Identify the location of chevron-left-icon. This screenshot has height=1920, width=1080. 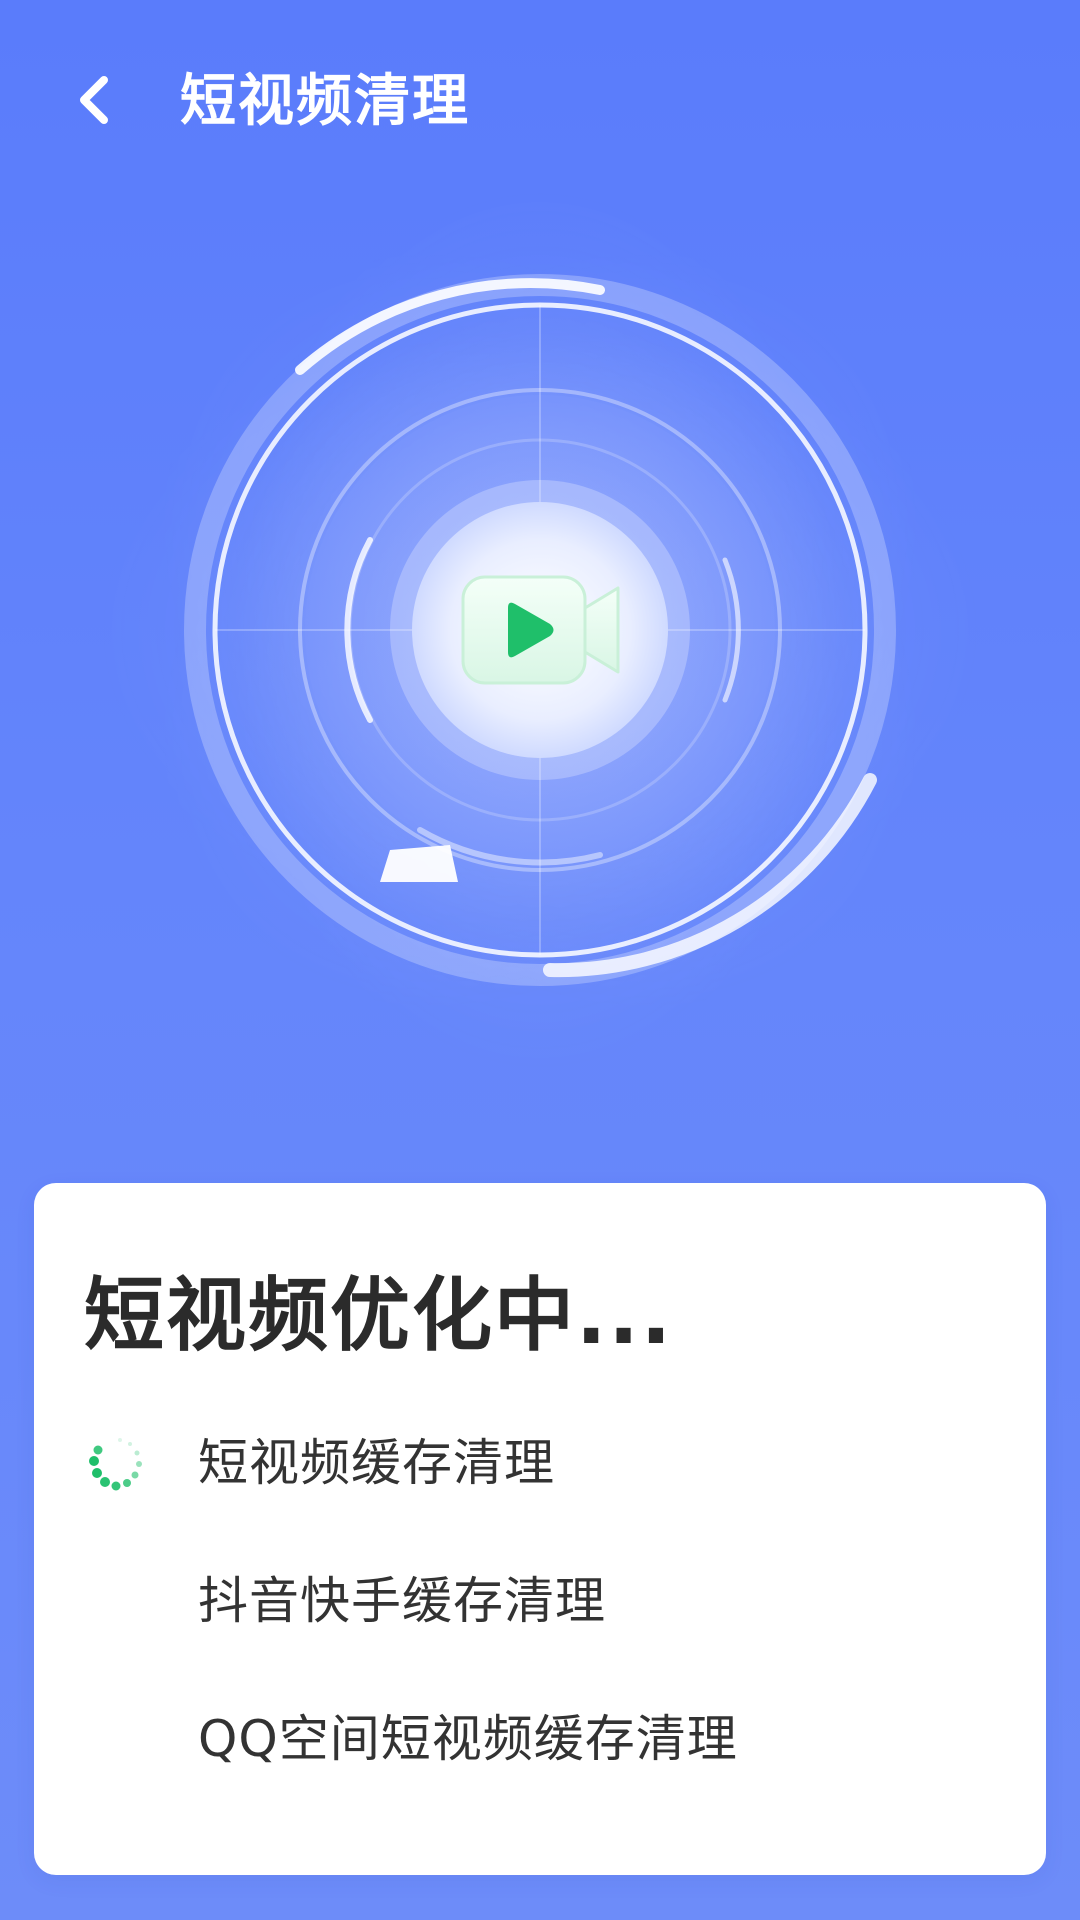
(94, 100).